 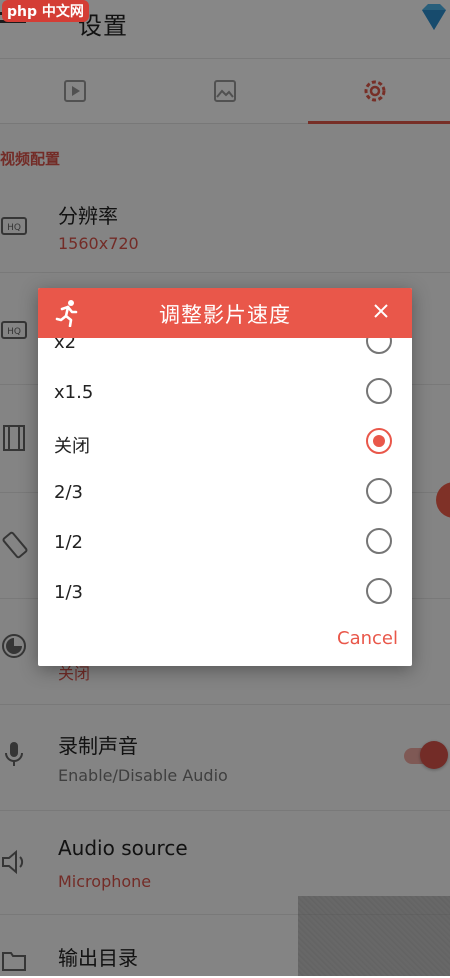 I want to click on speed-option: x1.5, so click(x=225, y=393).